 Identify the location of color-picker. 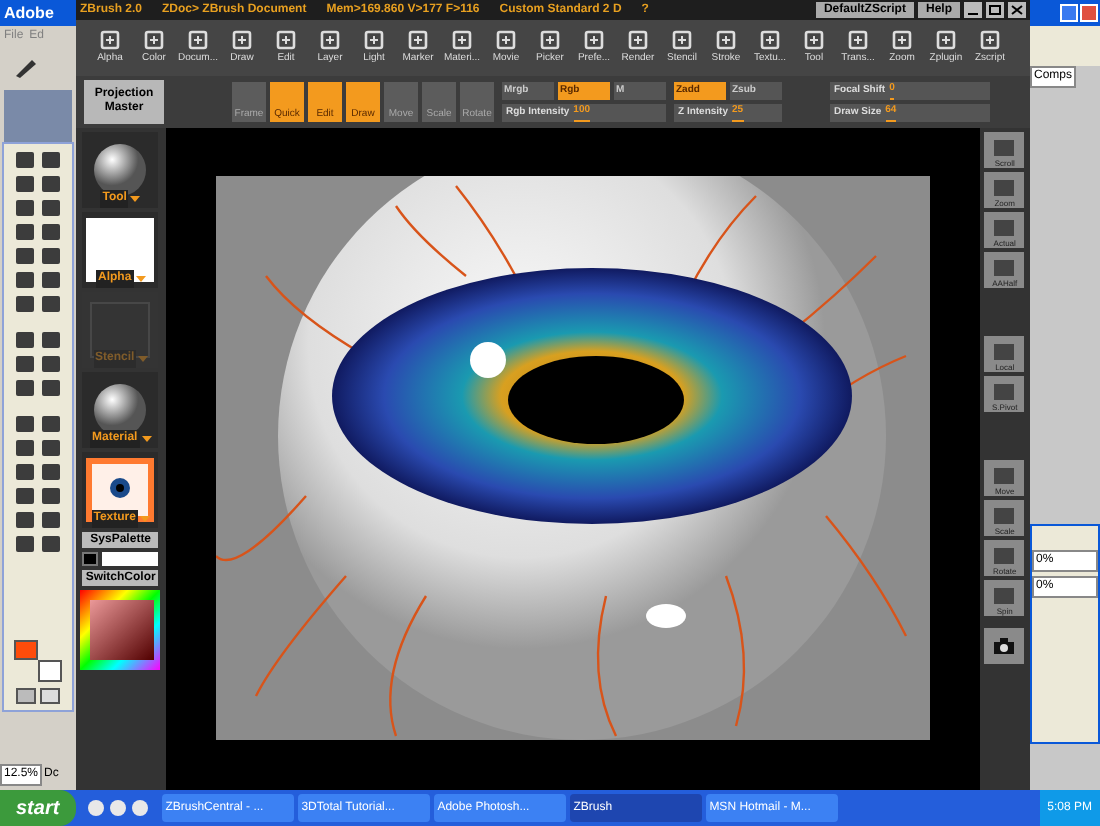
(120, 630).